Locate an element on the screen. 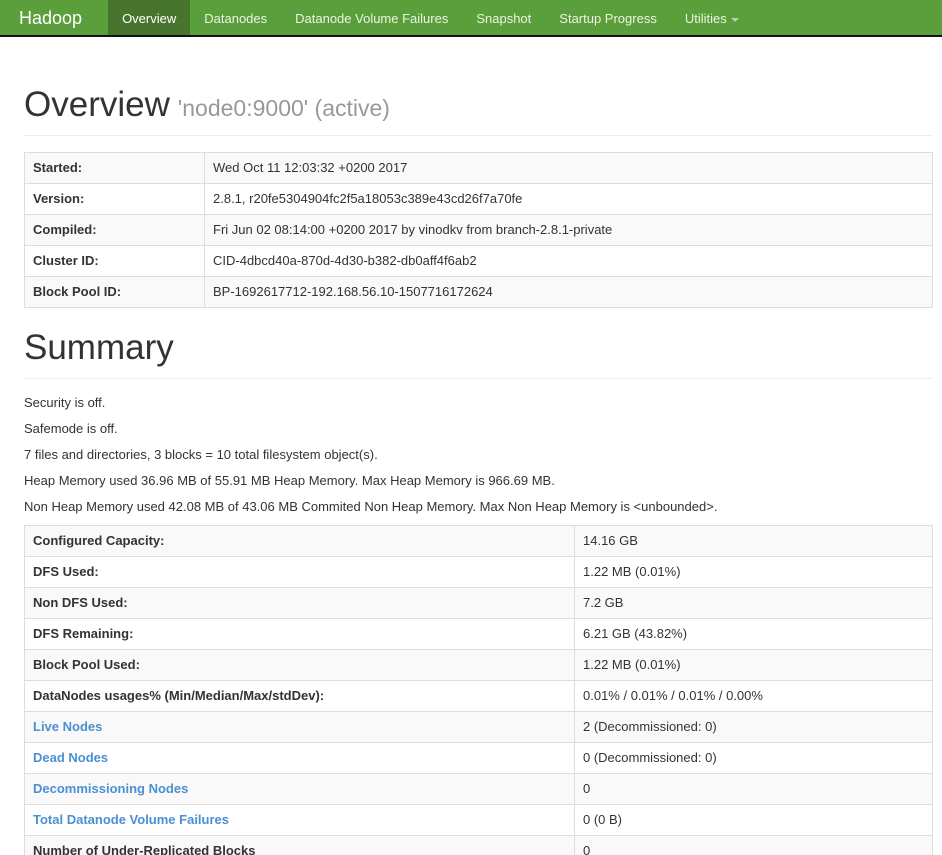 Image resolution: width=942 pixels, height=855 pixels. row-value: 0 (0 B) is located at coordinates (753, 820).